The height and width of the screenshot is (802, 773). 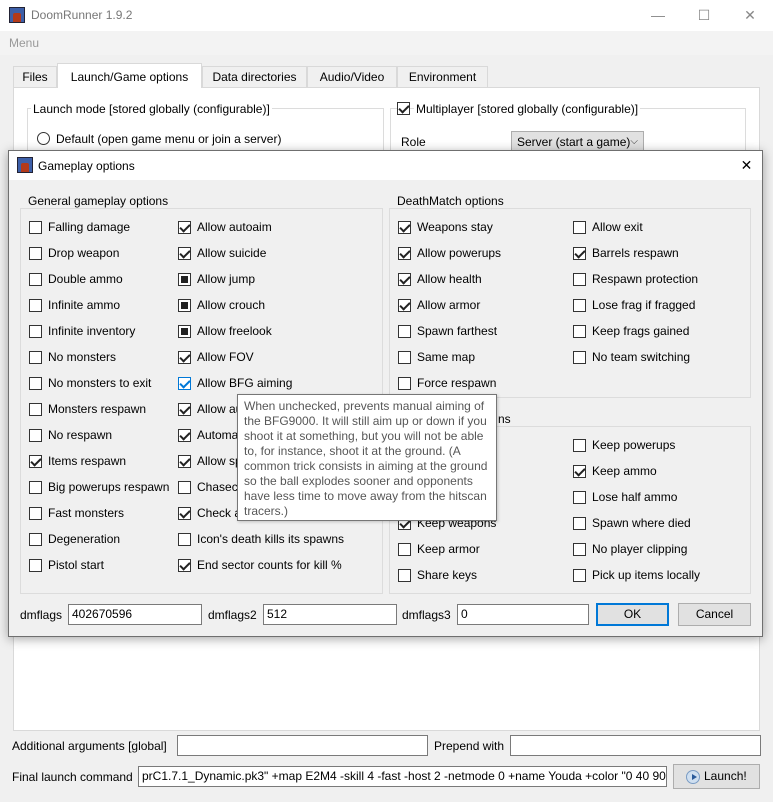 What do you see at coordinates (92, 331) in the screenshot?
I see `option-label: Infinite inventory` at bounding box center [92, 331].